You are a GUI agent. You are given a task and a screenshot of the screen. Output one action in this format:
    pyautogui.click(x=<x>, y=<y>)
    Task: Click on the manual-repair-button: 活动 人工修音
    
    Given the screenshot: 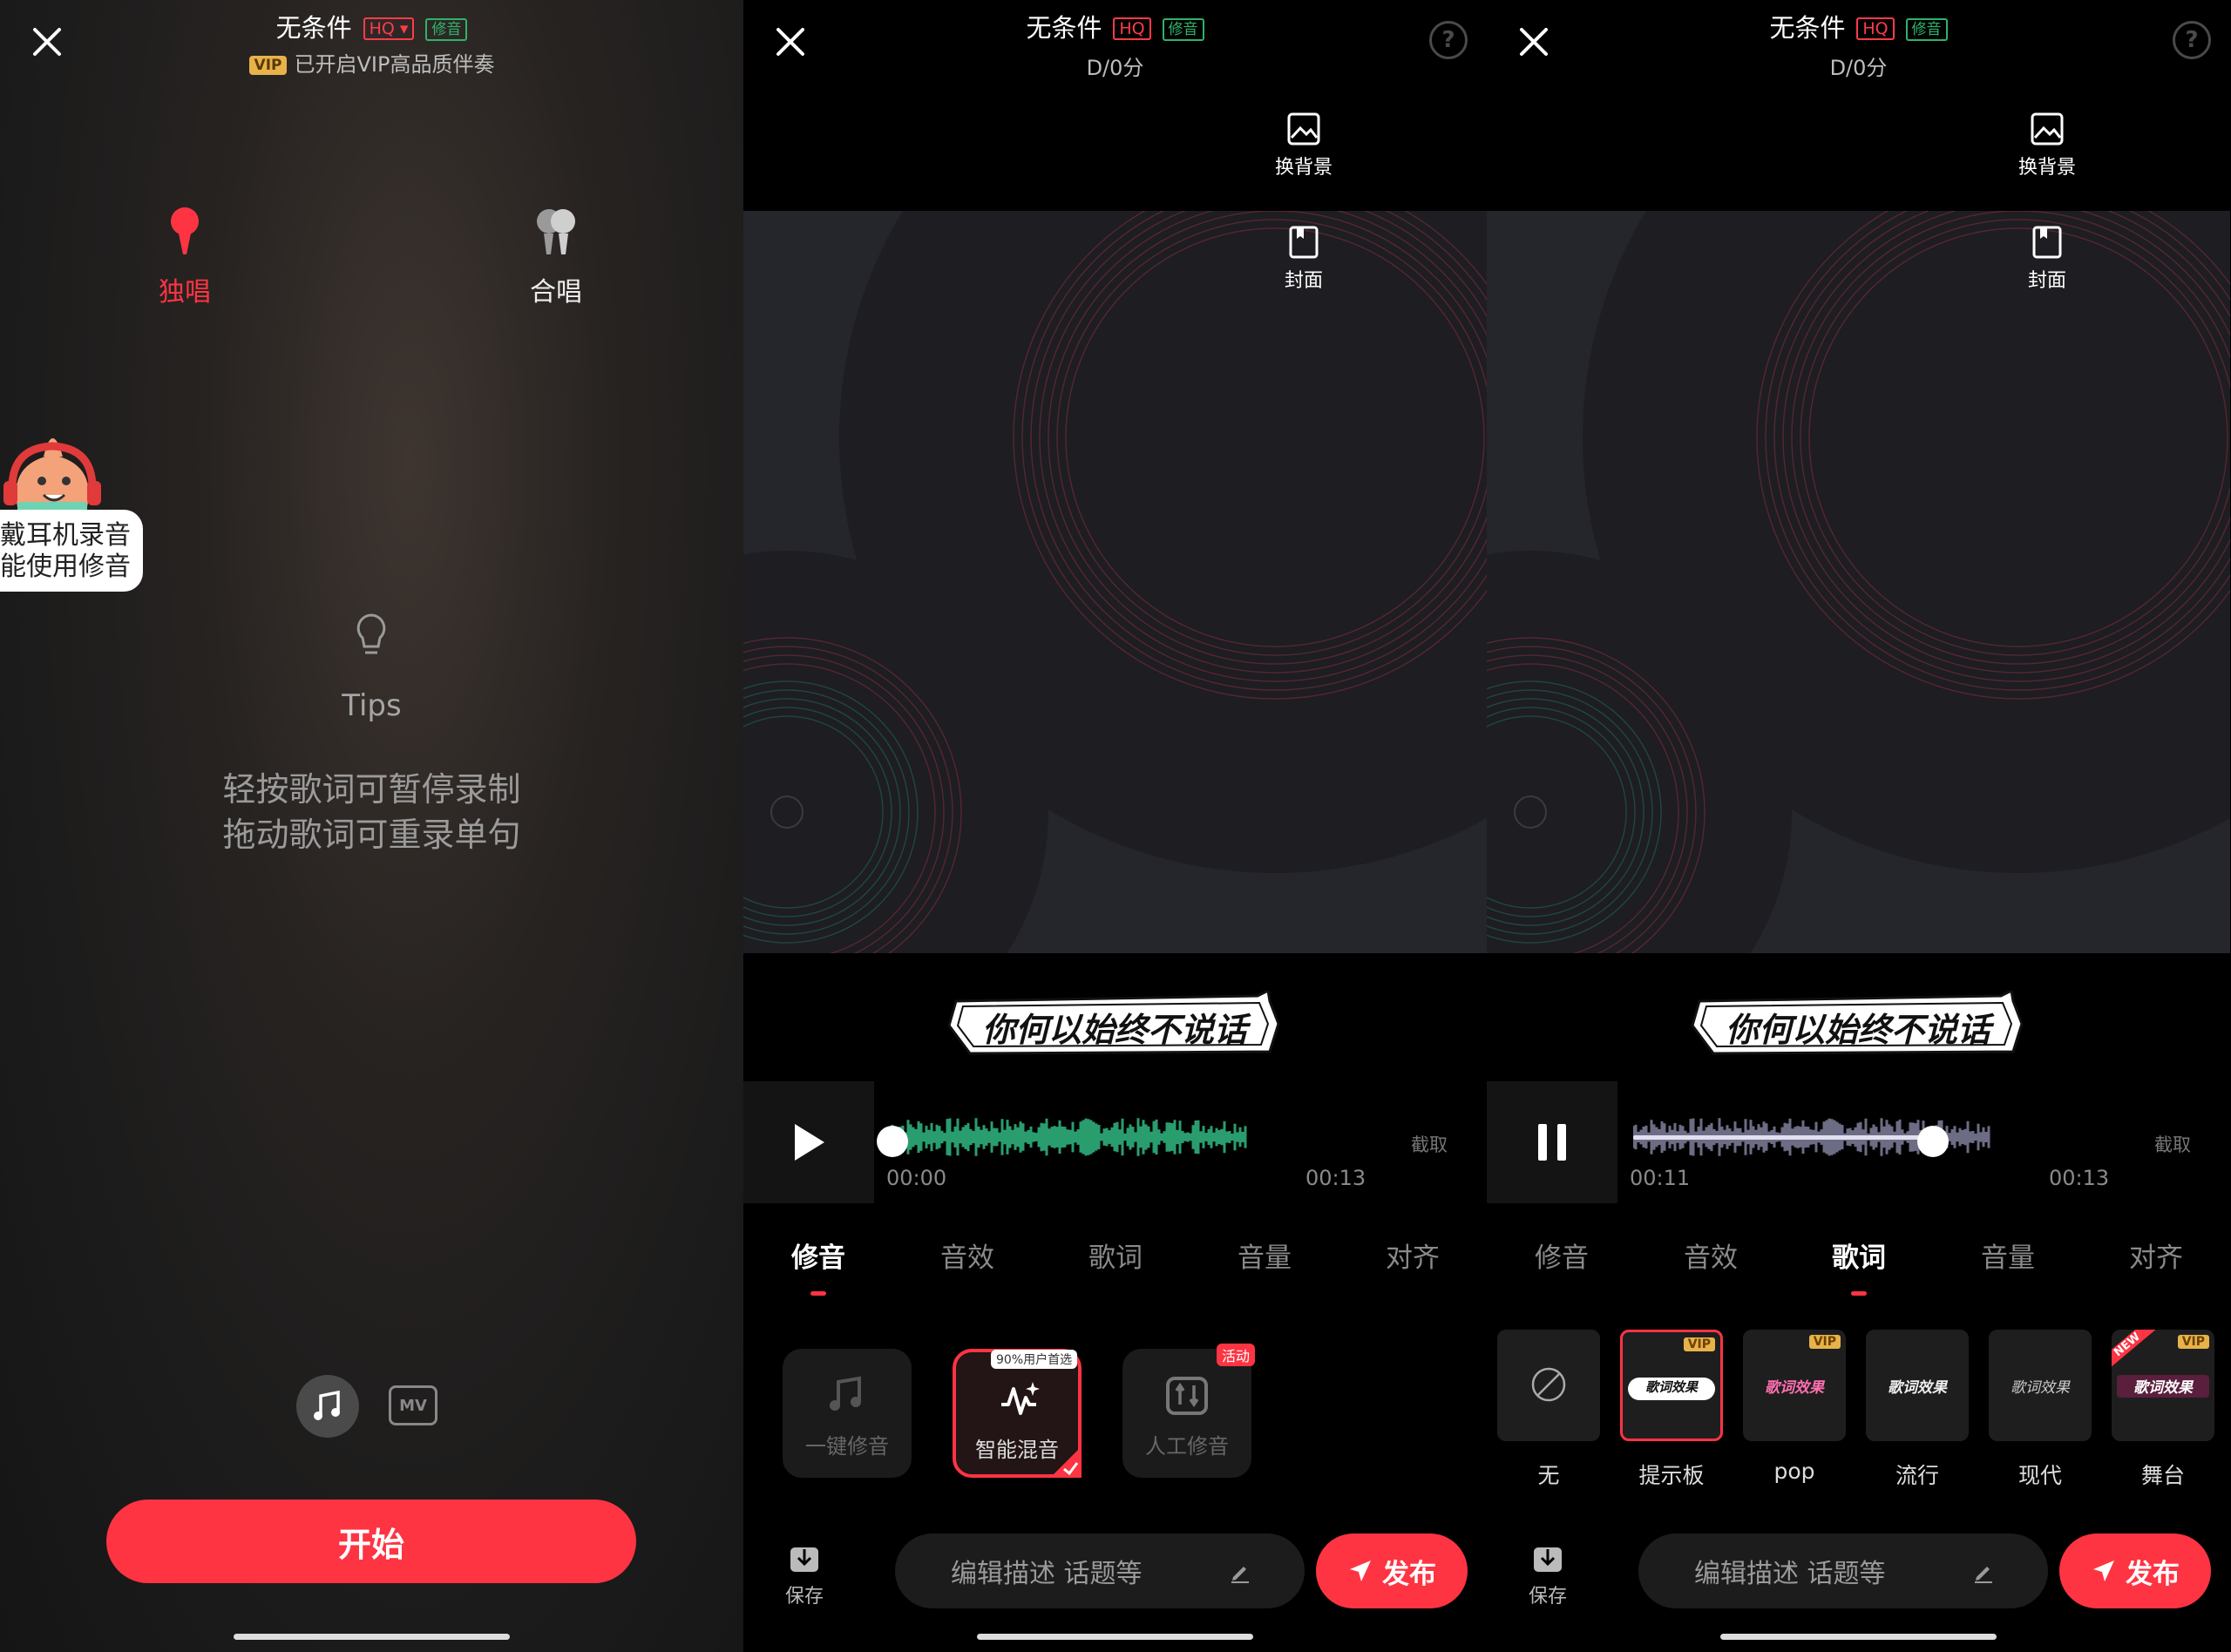 What is the action you would take?
    pyautogui.click(x=1188, y=1411)
    